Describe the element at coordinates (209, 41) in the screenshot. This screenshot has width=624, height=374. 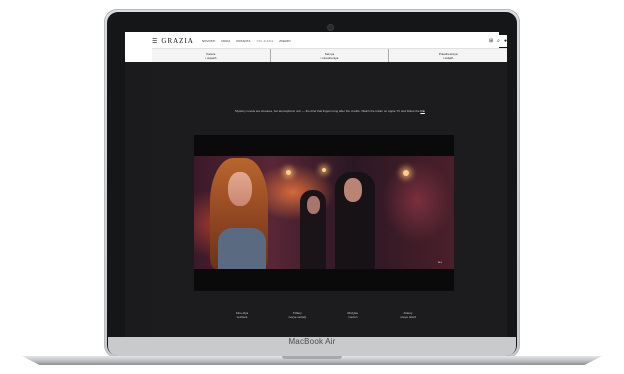
I see `menu-item: Novosti` at that location.